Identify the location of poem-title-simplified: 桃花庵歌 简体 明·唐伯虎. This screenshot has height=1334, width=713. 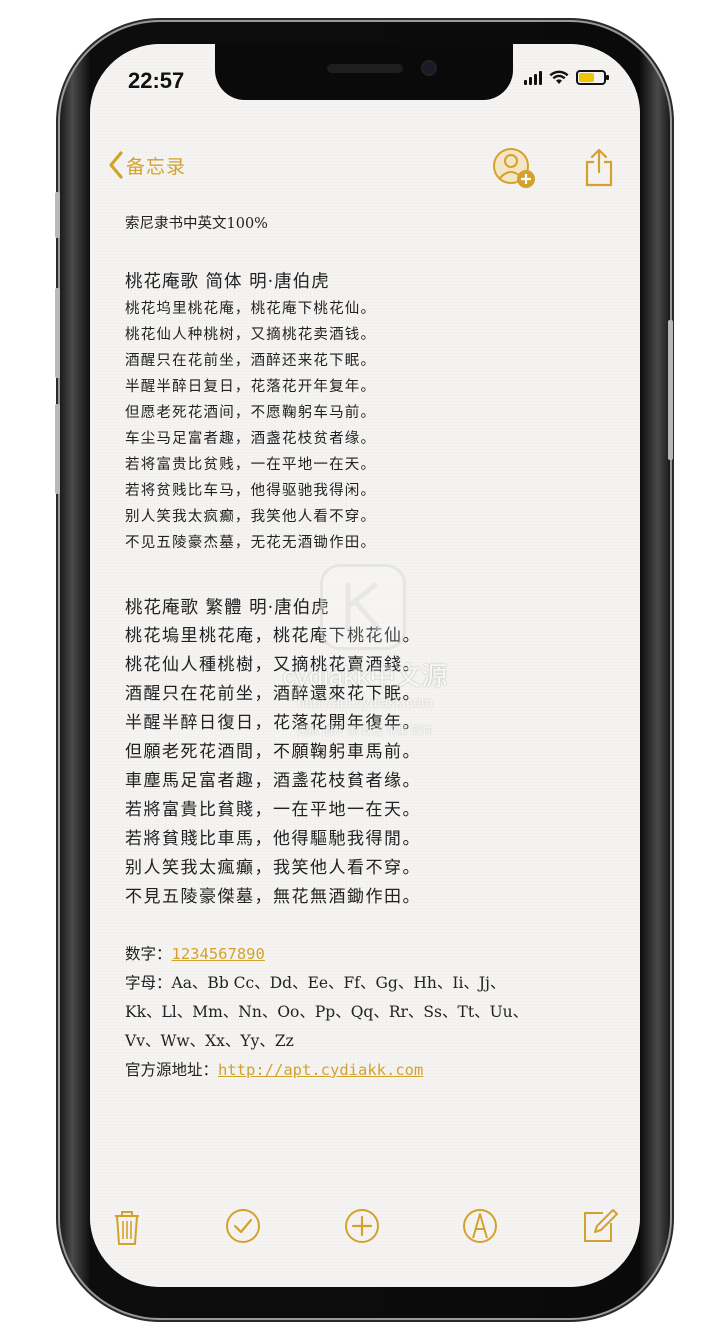
(227, 282).